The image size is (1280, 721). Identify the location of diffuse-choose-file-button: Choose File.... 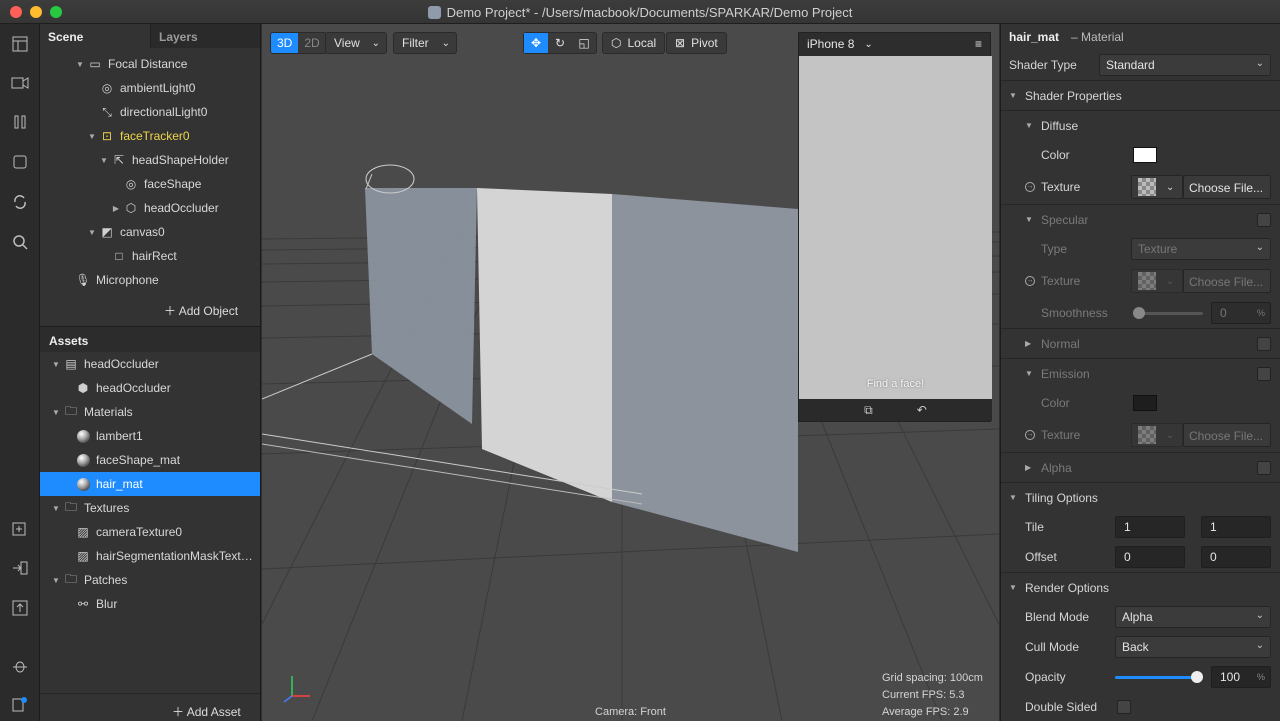
(1227, 187).